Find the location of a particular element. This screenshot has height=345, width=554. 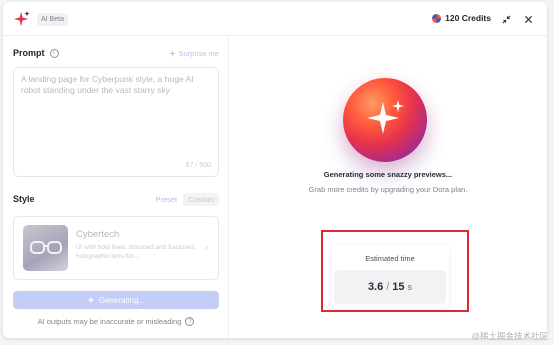

char-count: 87 / 500 is located at coordinates (198, 165).